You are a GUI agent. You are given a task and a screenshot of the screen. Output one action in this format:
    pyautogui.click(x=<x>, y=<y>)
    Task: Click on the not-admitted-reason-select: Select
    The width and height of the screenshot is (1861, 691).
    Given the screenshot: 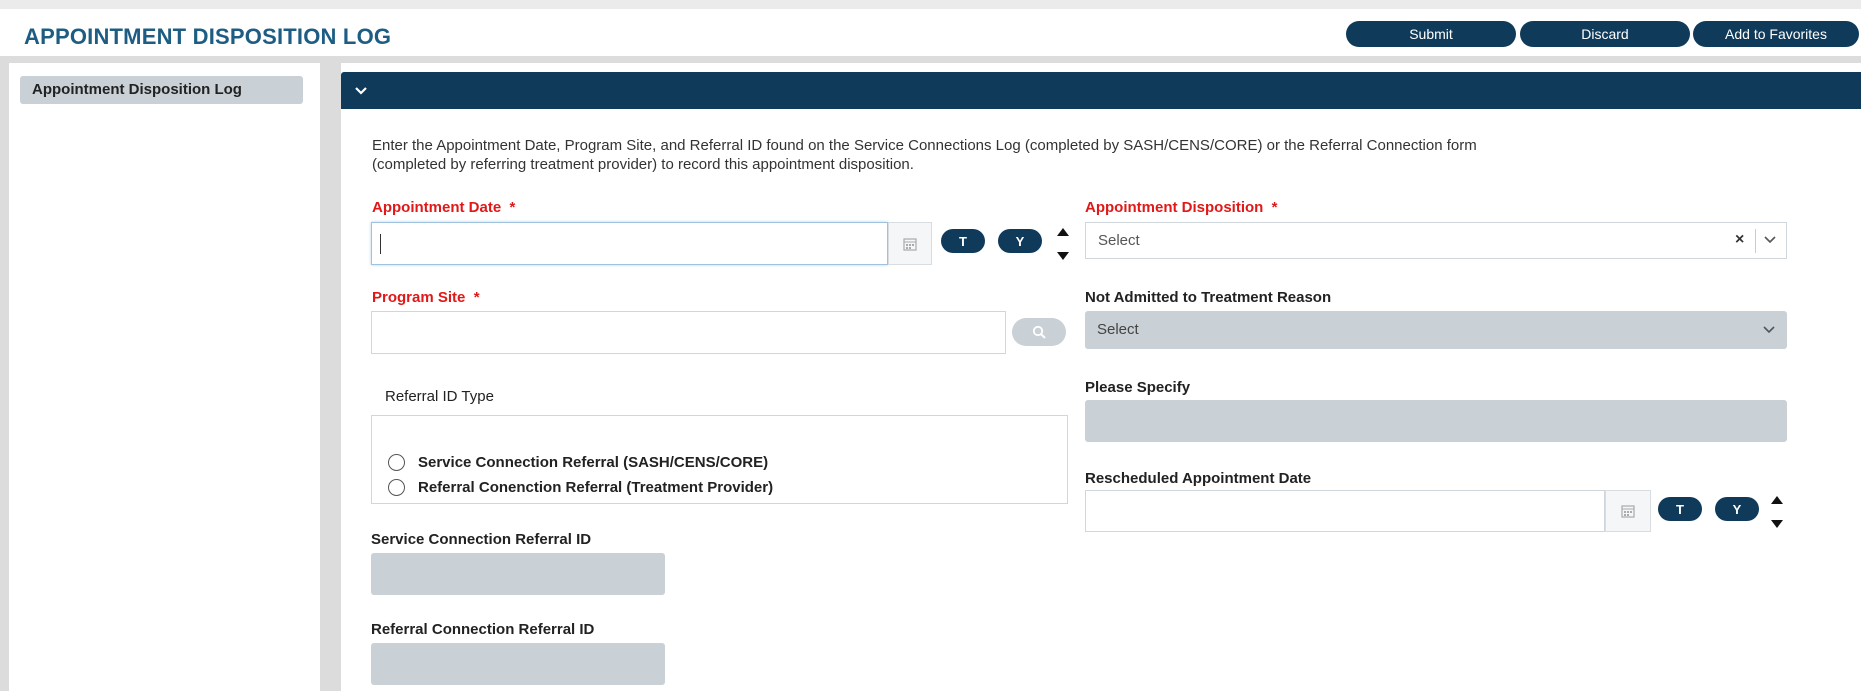 What is the action you would take?
    pyautogui.click(x=1436, y=330)
    